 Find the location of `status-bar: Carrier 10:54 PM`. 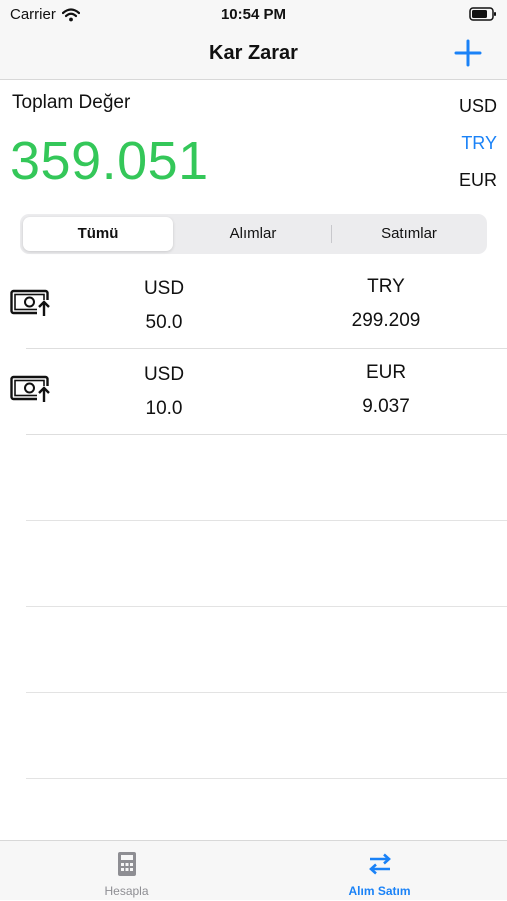

status-bar: Carrier 10:54 PM is located at coordinates (253, 15).